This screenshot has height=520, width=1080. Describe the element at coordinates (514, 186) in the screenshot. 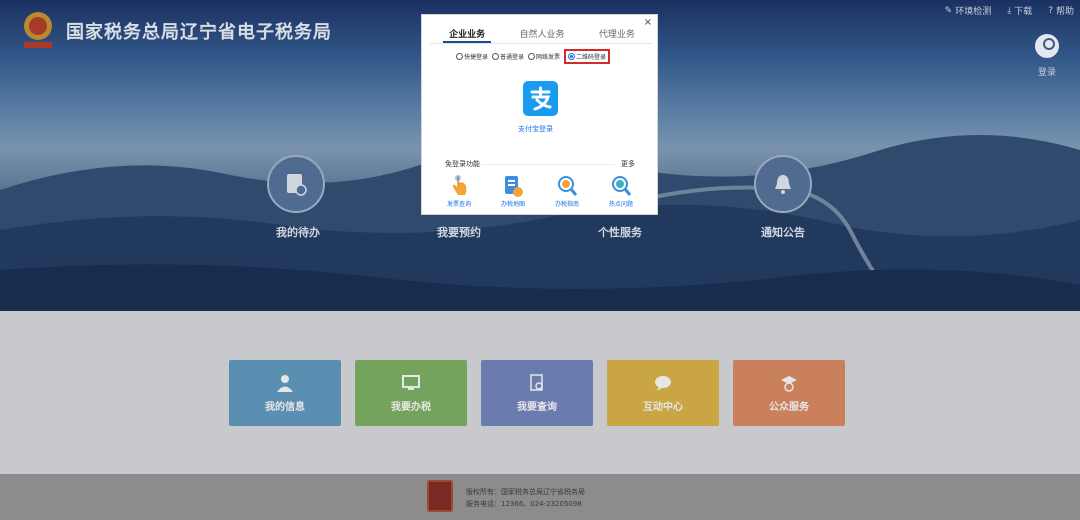

I see `map-document-icon` at that location.